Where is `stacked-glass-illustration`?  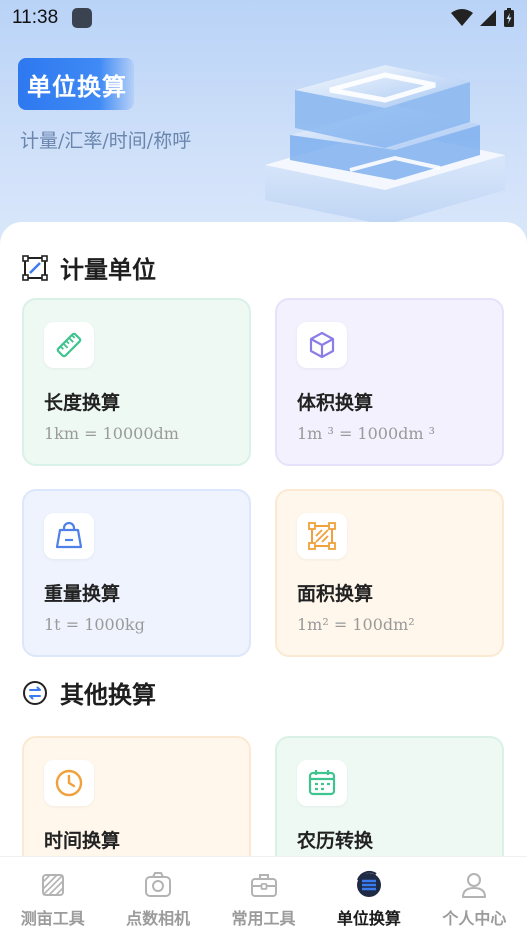
stacked-glass-illustration is located at coordinates (385, 145).